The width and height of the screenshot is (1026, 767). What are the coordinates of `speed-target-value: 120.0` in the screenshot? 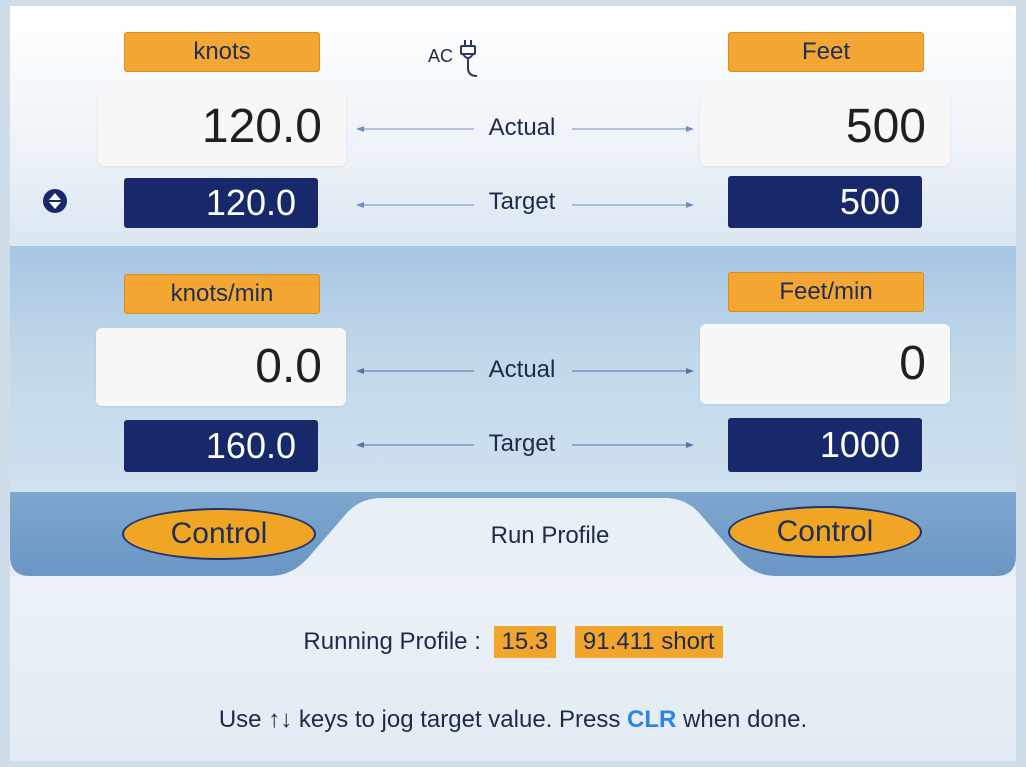 It's located at (221, 203).